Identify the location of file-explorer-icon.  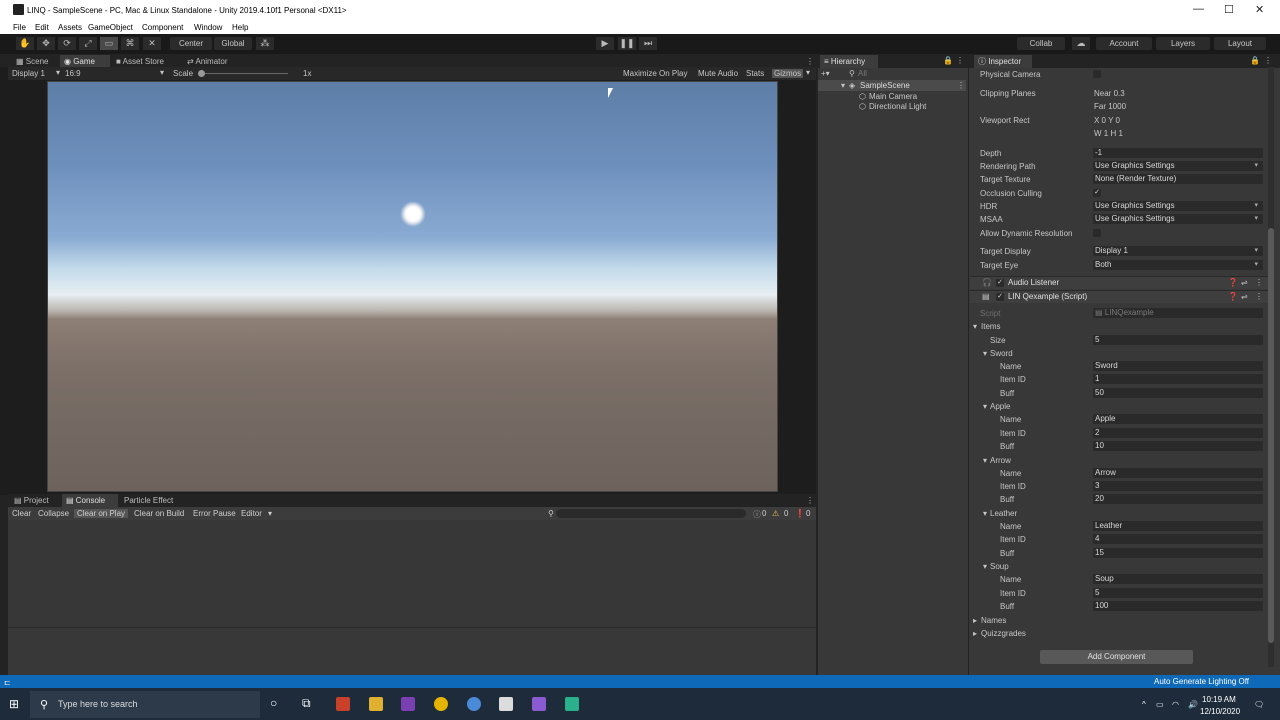
(376, 704).